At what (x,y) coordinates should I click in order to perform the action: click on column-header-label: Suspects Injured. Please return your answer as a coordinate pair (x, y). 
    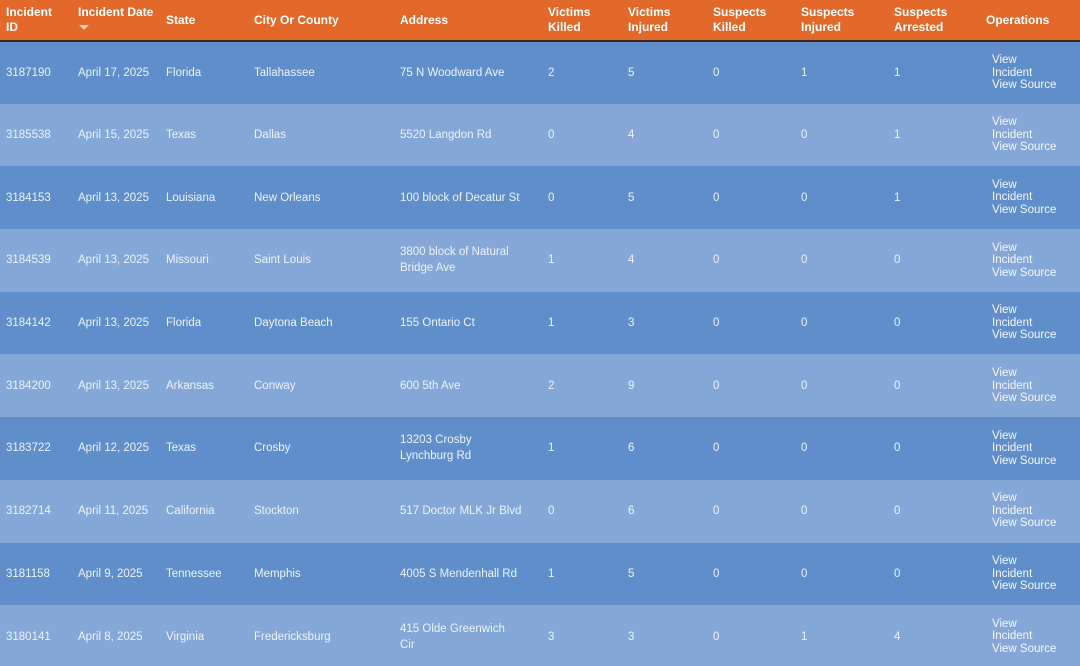
    Looking at the image, I should click on (828, 19).